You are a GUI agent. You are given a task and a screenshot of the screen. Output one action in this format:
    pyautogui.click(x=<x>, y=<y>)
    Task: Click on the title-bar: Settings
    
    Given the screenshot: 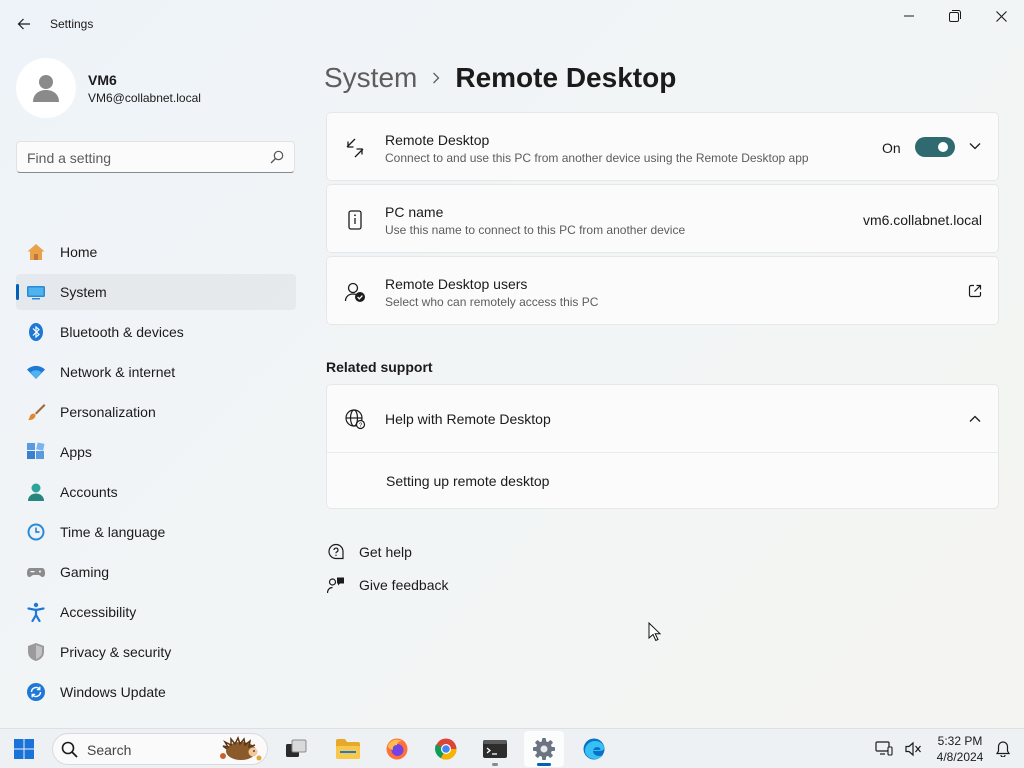 What is the action you would take?
    pyautogui.click(x=512, y=24)
    